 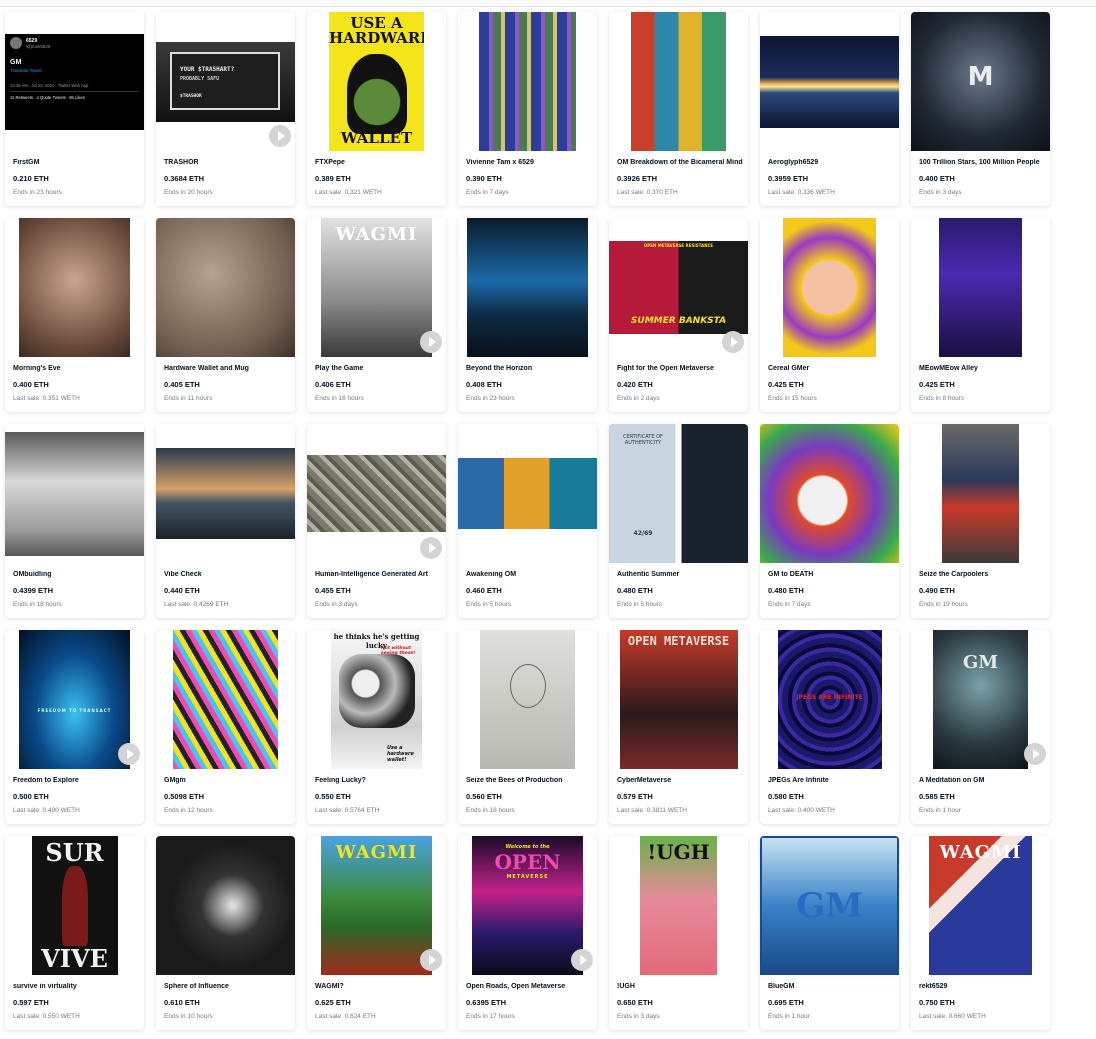 What do you see at coordinates (831, 780) in the screenshot?
I see `nft-name: JPEGs Are Infinite` at bounding box center [831, 780].